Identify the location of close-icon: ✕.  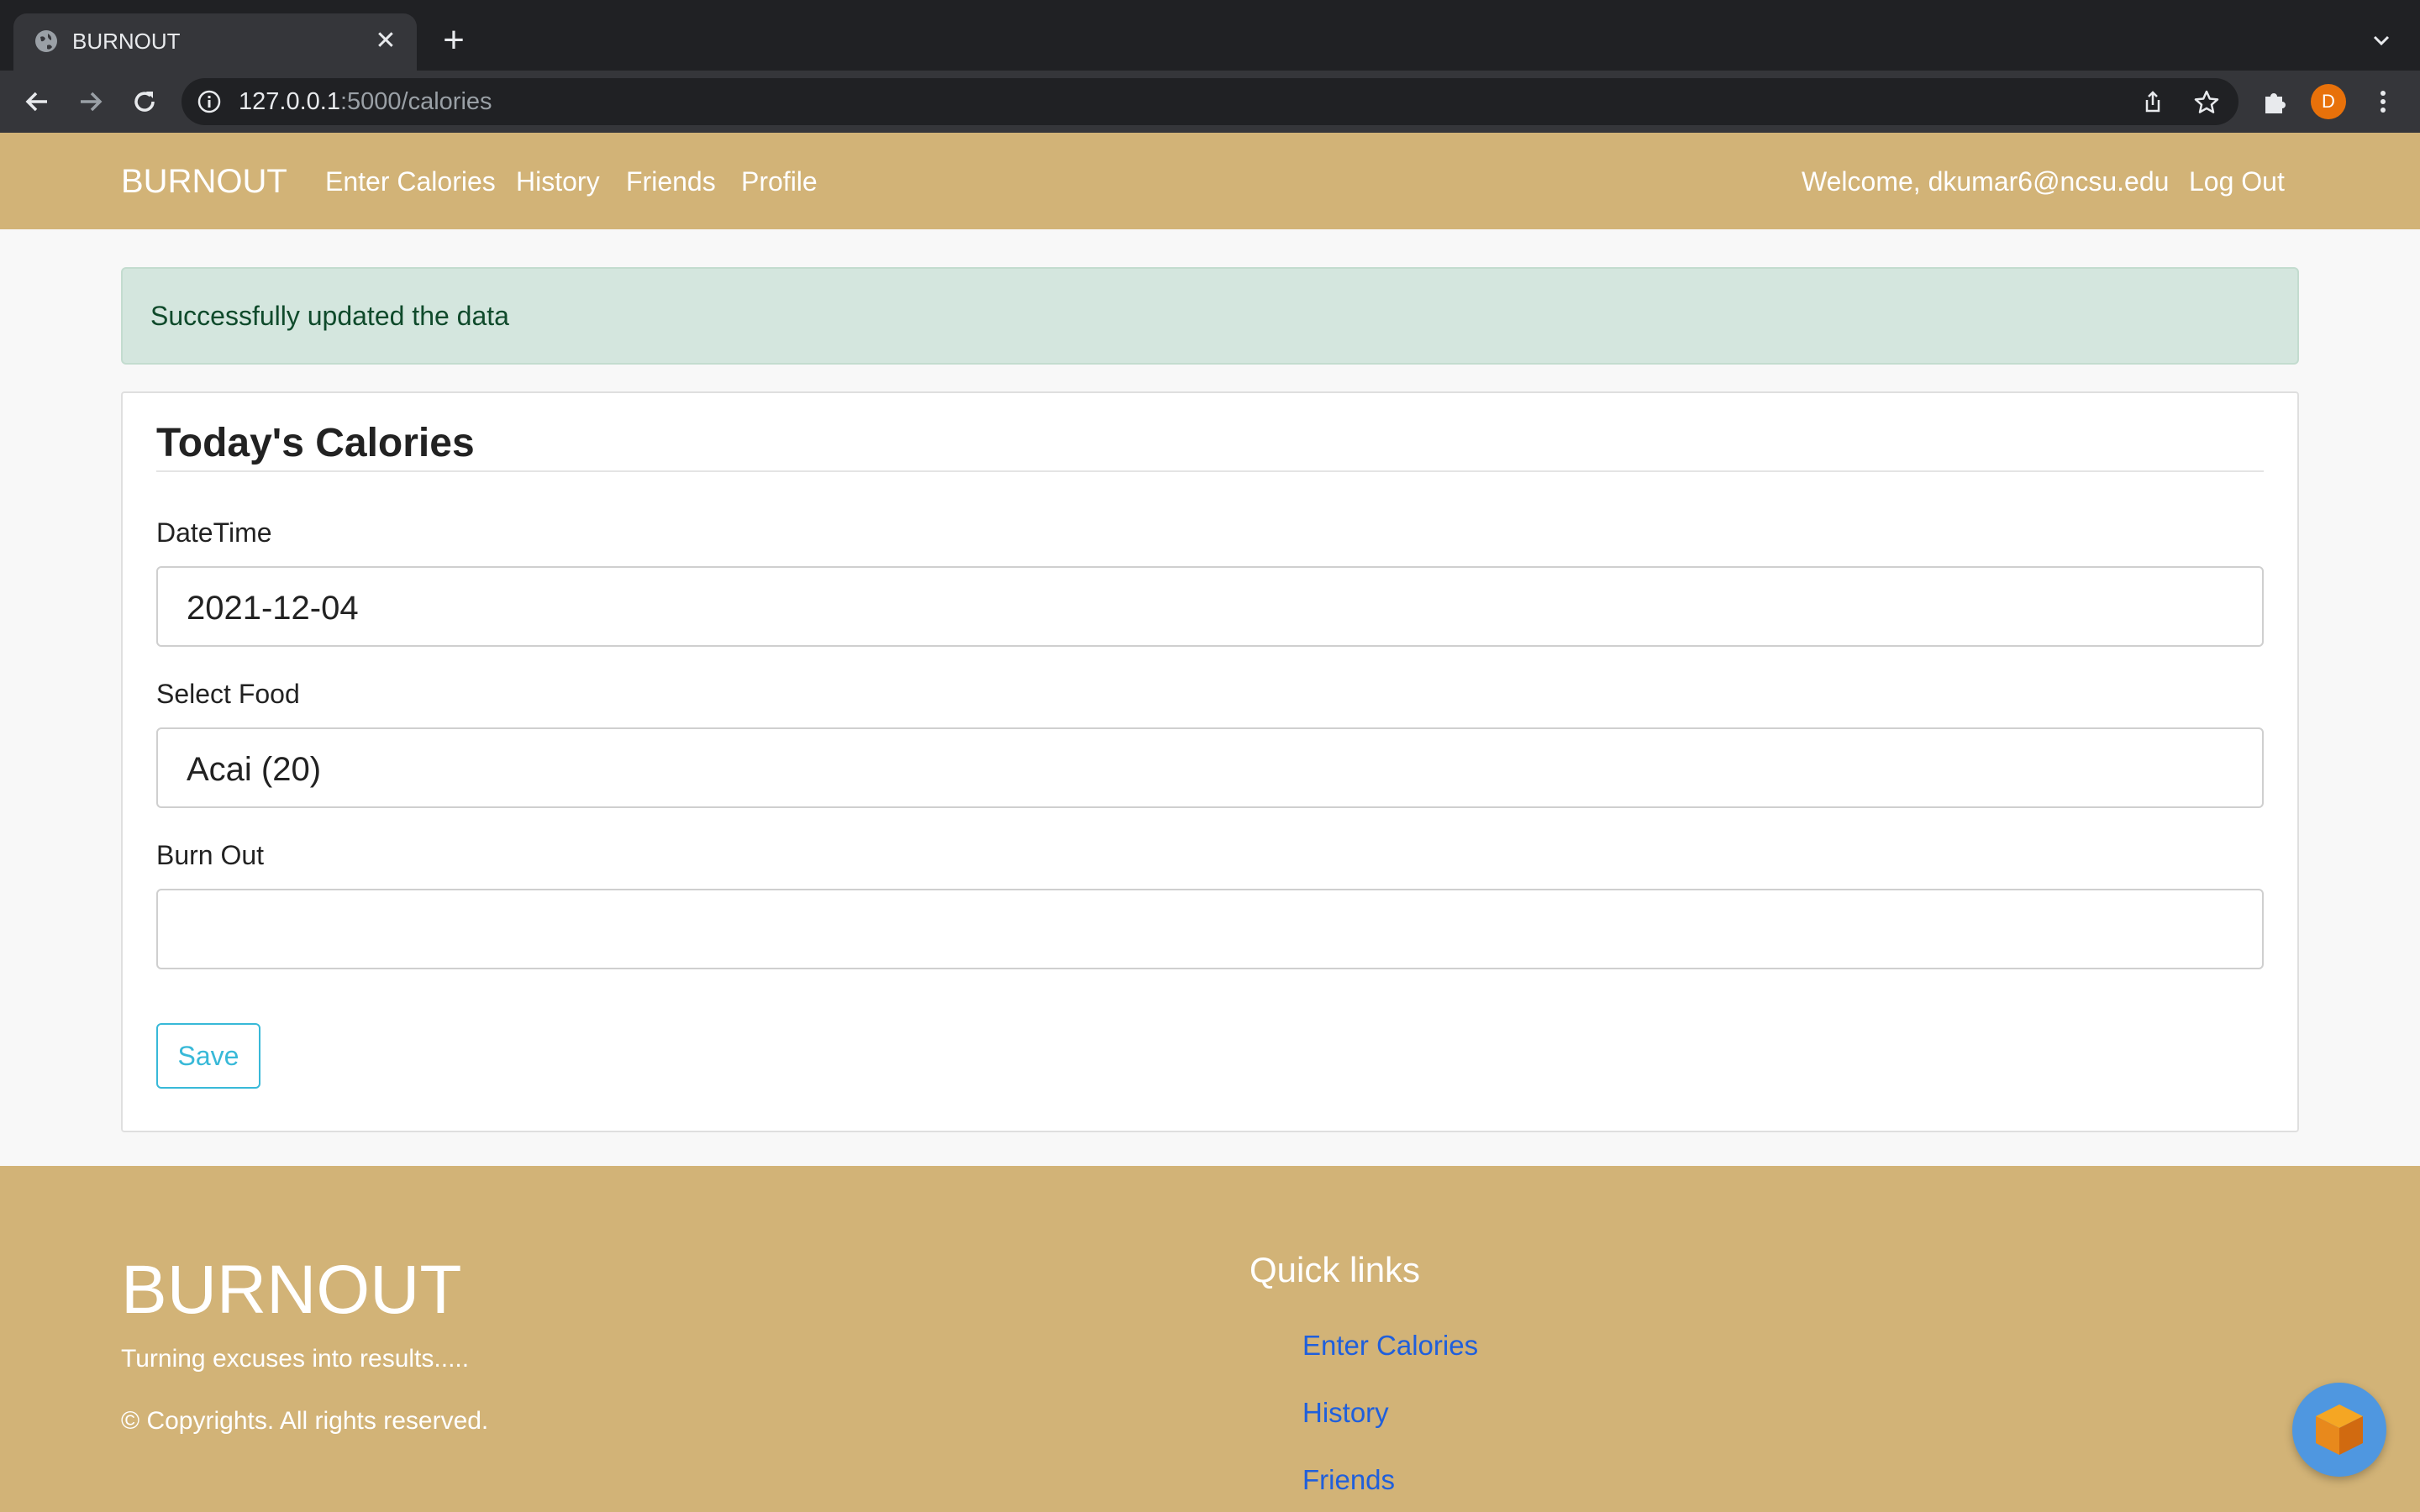
(386, 41).